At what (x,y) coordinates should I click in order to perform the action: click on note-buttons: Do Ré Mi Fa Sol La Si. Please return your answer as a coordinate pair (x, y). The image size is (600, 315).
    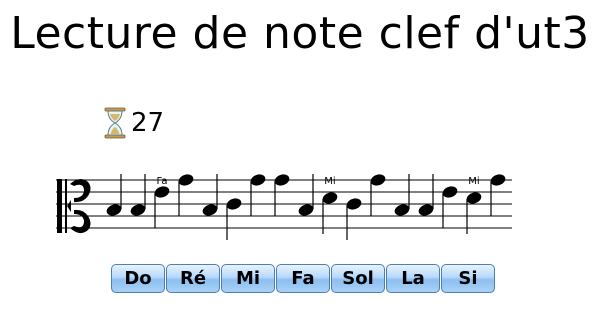
    Looking at the image, I should click on (303, 278).